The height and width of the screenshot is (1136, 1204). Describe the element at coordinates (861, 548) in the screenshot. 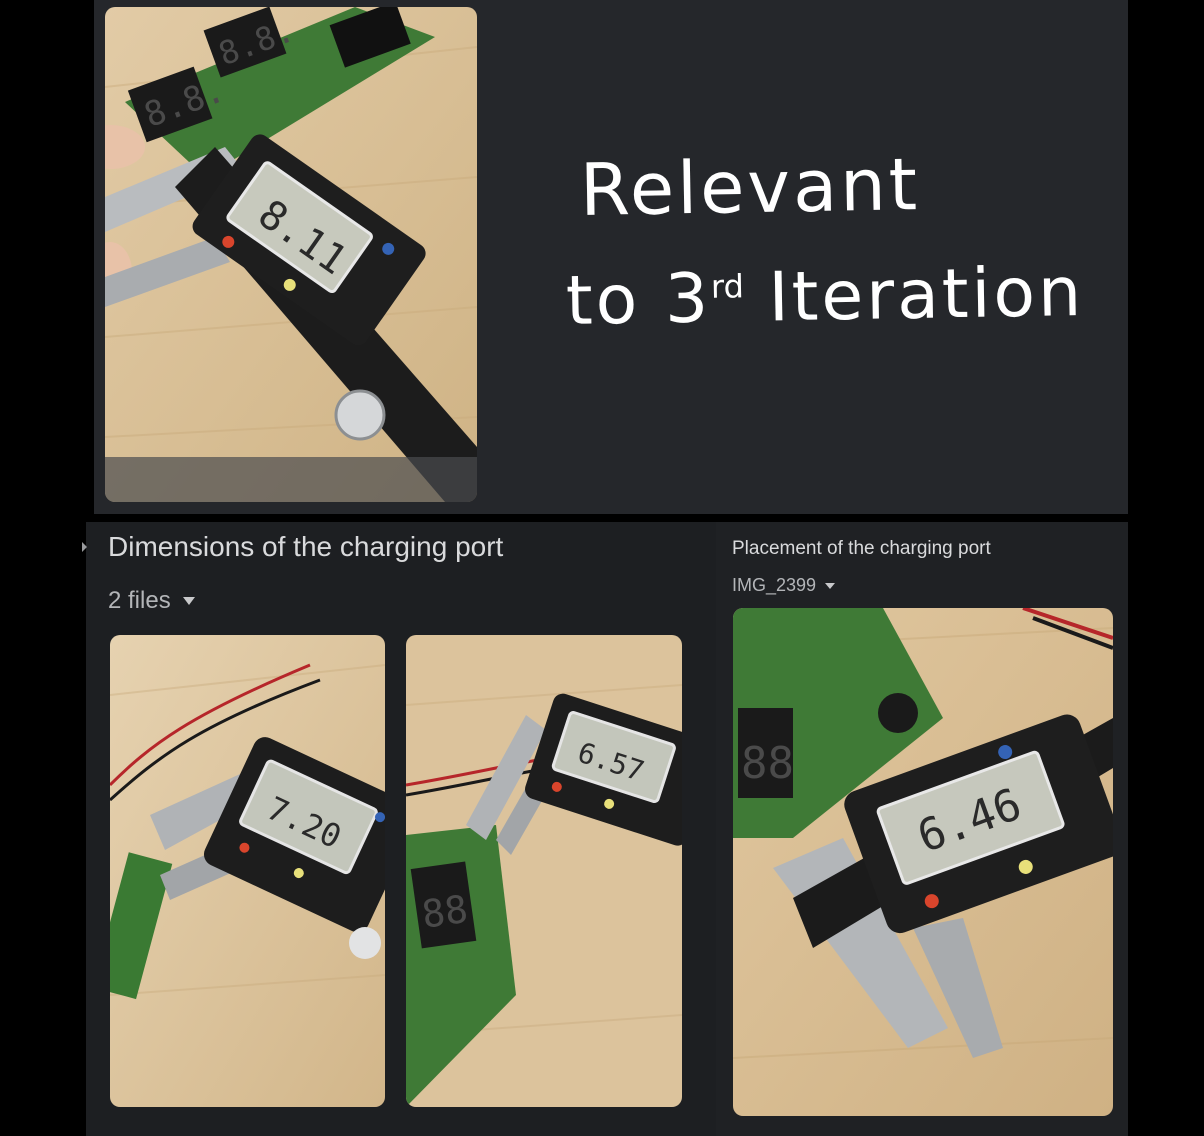

I see `placement-section-title: Placement of the charging port` at that location.